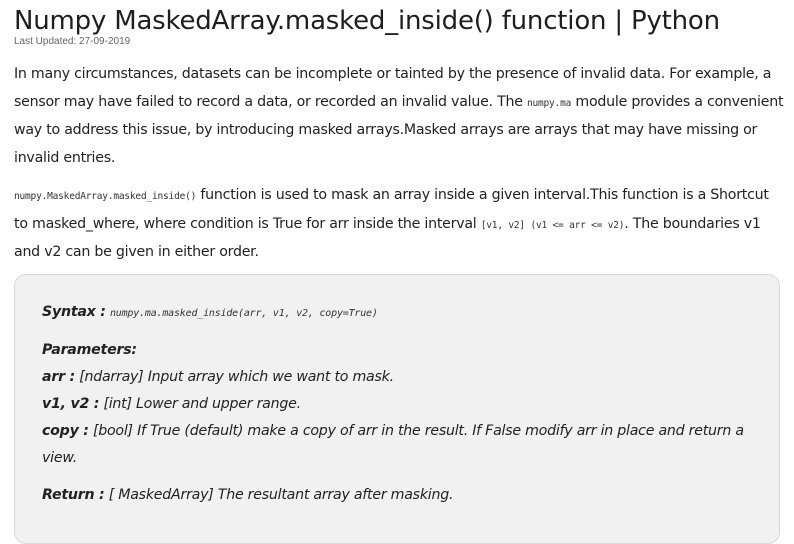 This screenshot has width=794, height=544. What do you see at coordinates (74, 312) in the screenshot?
I see `syntax-label: Syntax :` at bounding box center [74, 312].